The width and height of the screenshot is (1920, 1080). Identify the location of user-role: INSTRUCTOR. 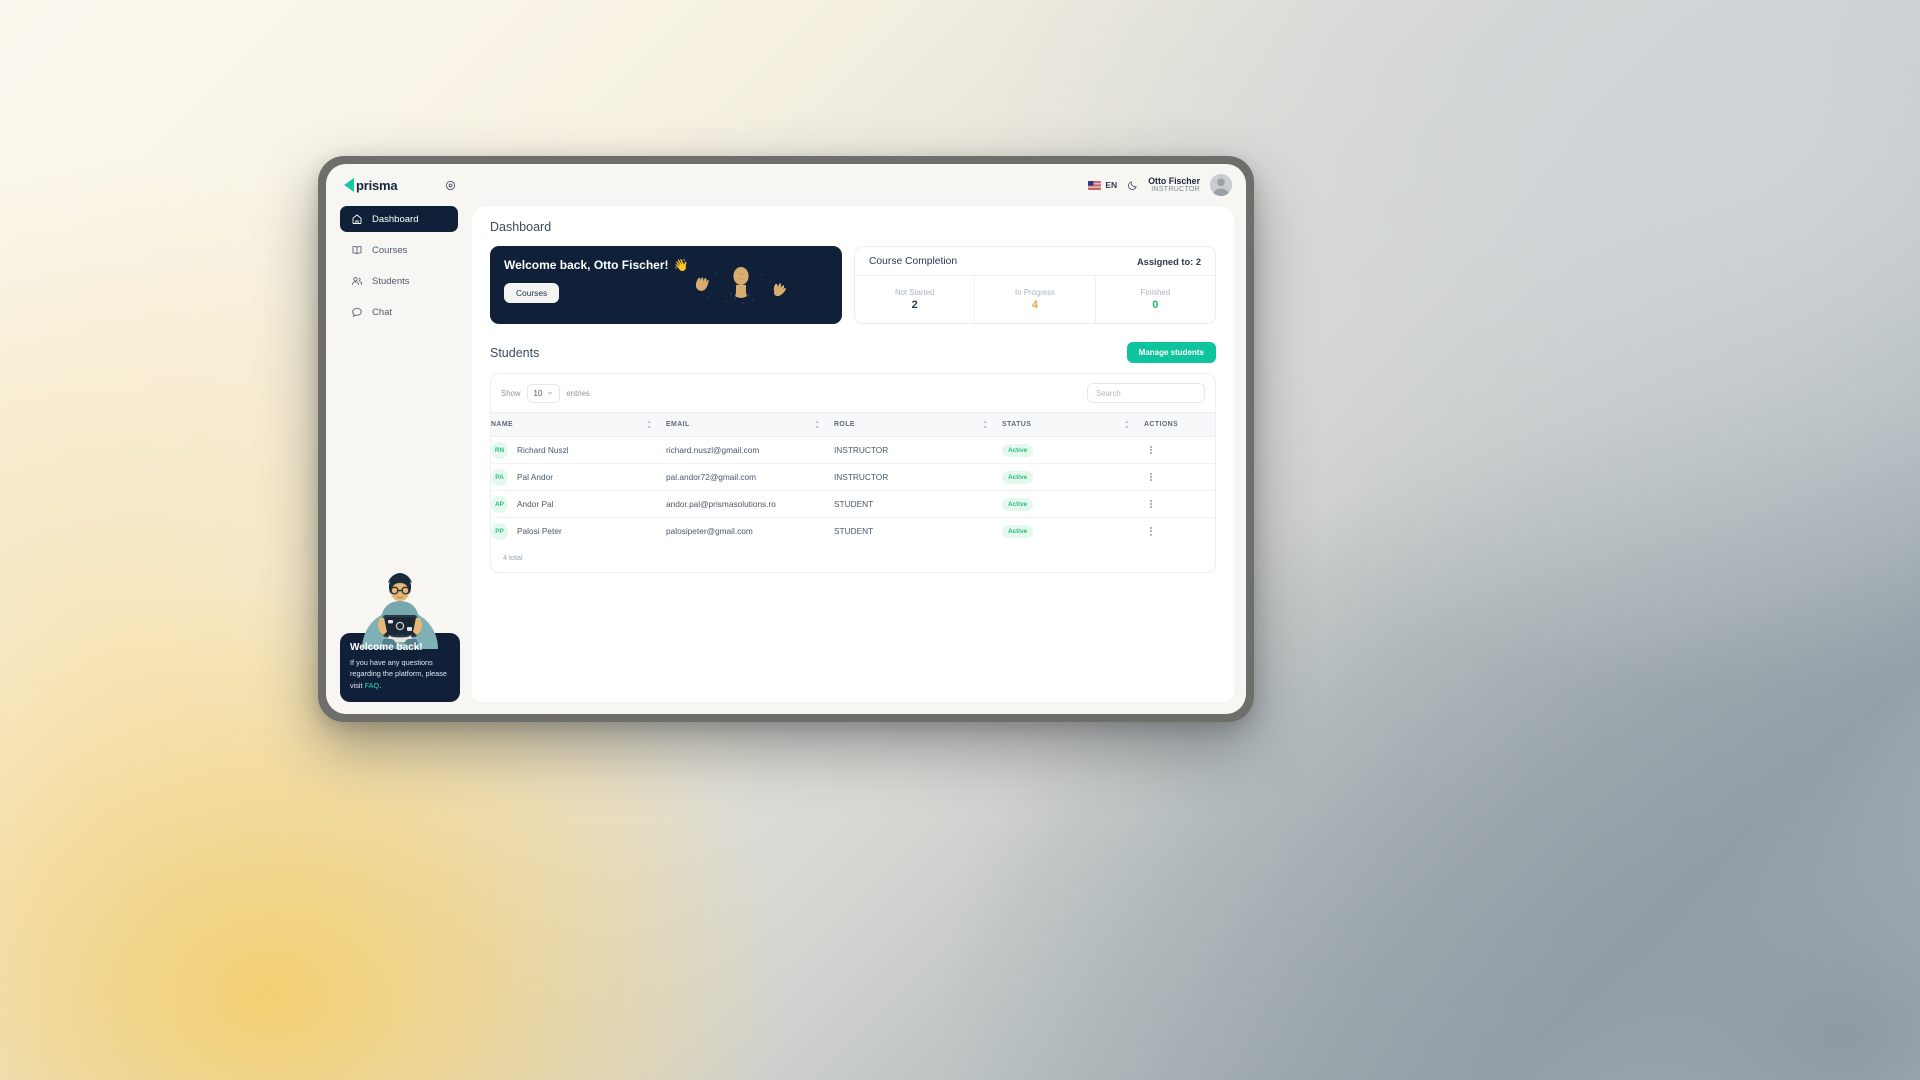
(1175, 190).